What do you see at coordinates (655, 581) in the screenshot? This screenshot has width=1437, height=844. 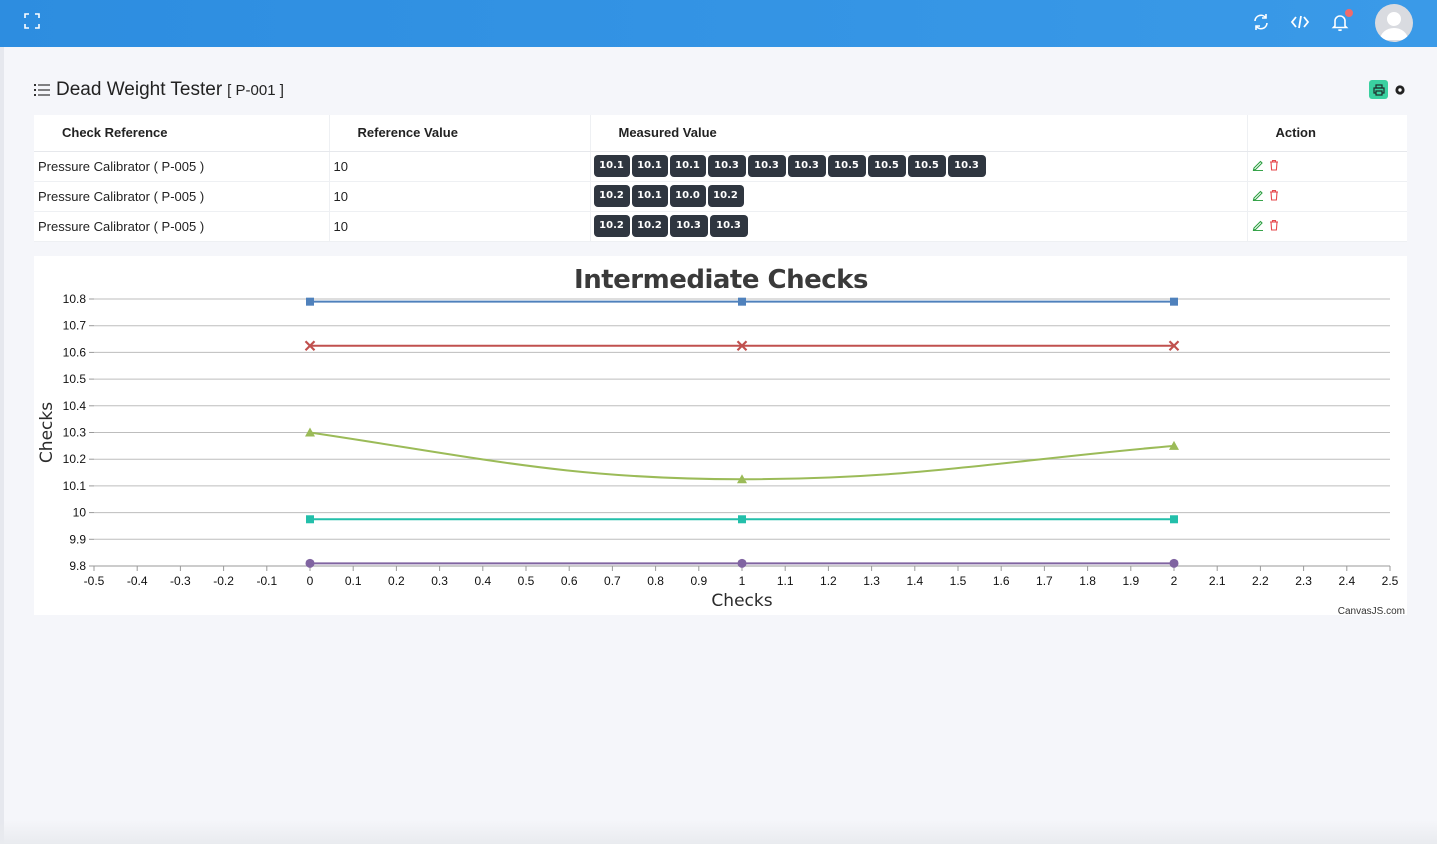 I see `x-tick-label: 0.8` at bounding box center [655, 581].